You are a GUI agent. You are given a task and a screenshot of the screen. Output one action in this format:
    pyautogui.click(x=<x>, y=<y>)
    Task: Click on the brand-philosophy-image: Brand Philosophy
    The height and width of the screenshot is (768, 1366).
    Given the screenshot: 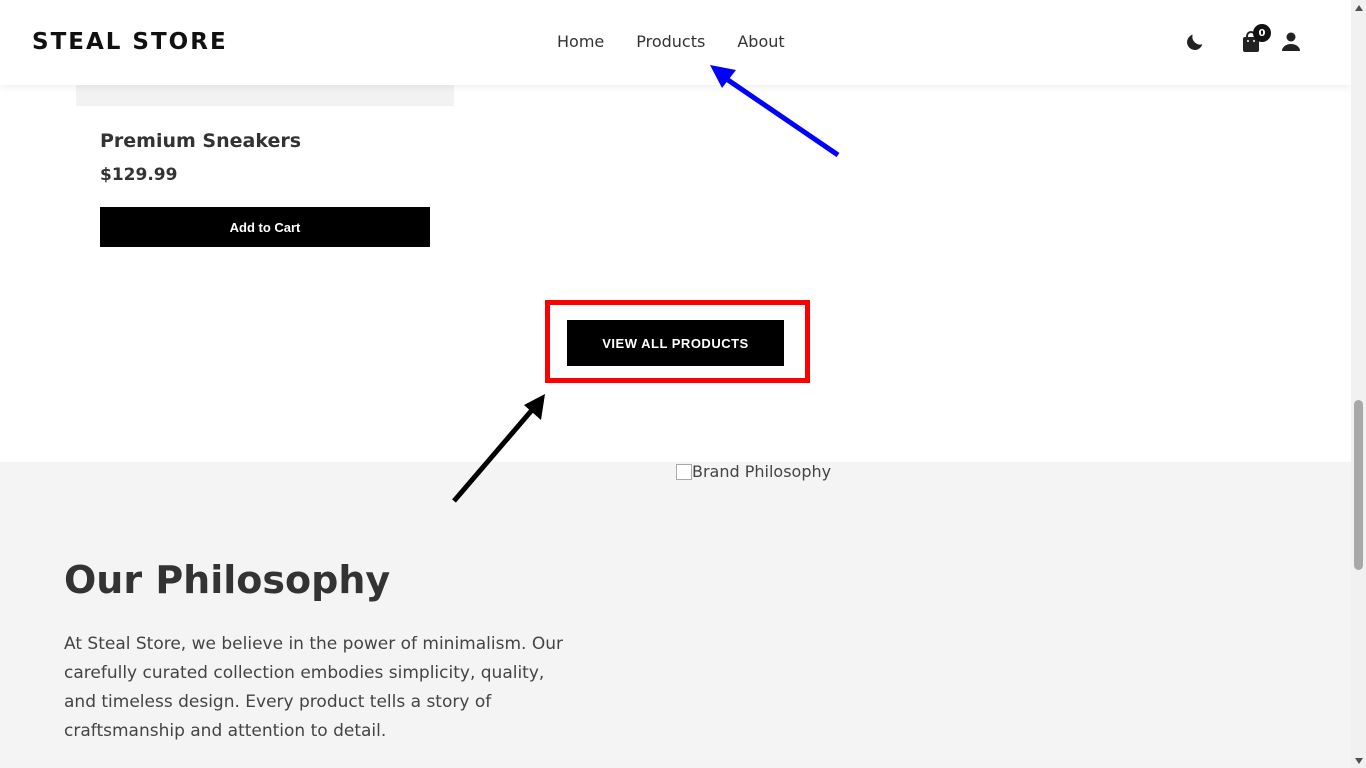 What is the action you would take?
    pyautogui.click(x=753, y=471)
    